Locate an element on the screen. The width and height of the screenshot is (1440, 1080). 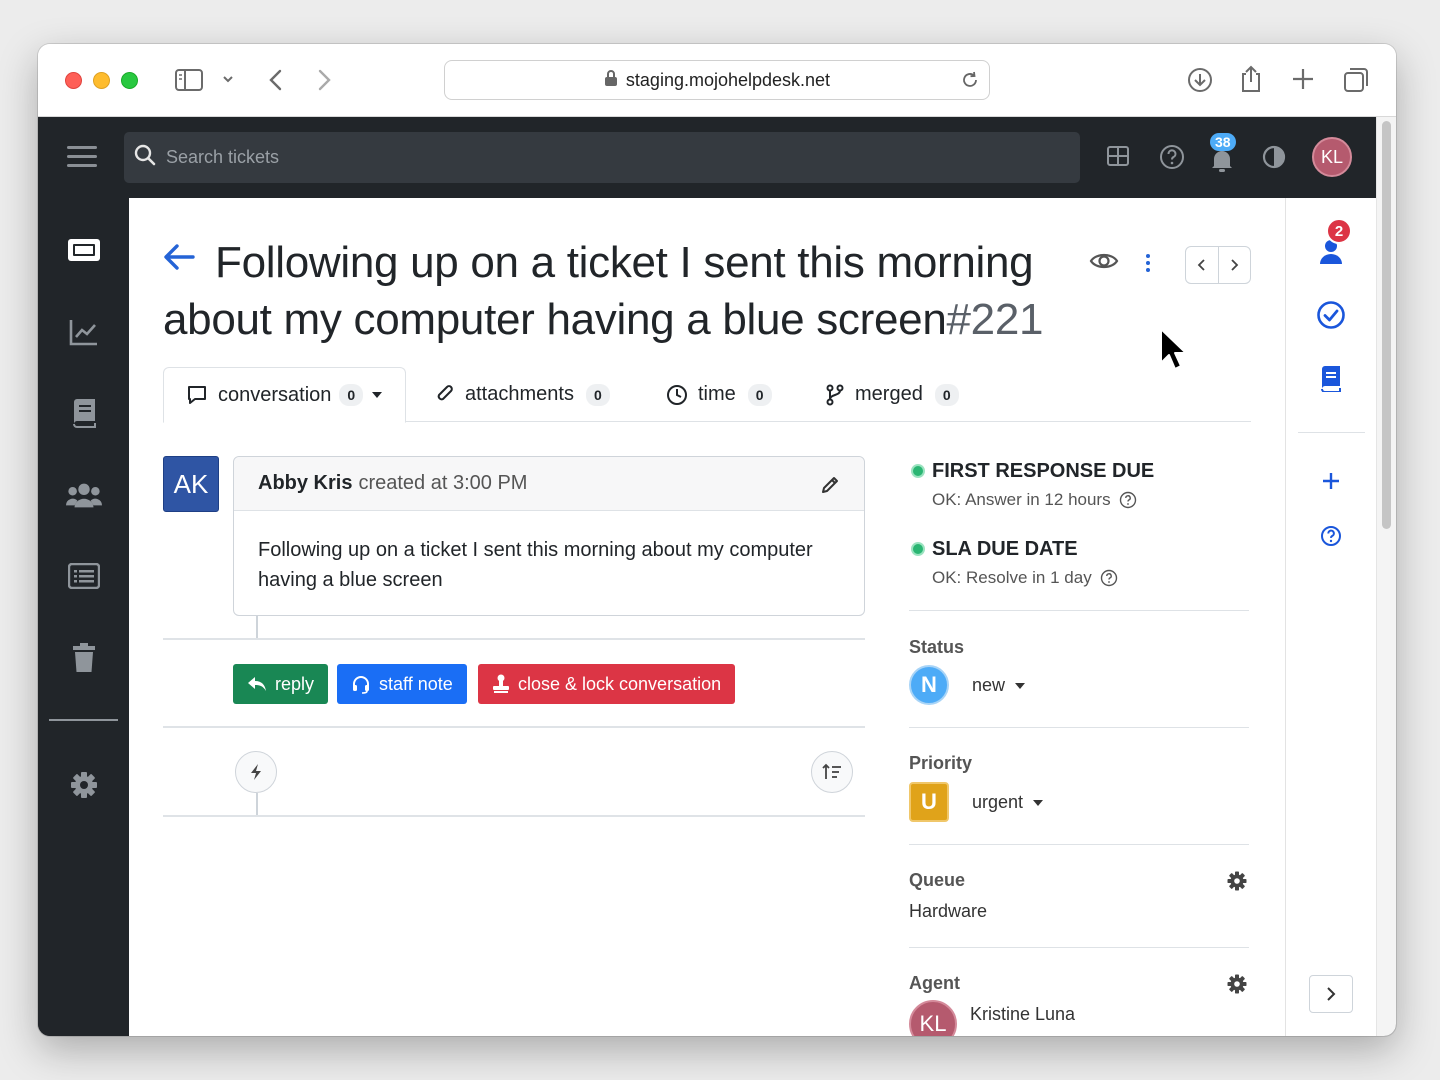
staff-note-label: staff note is located at coordinates (416, 683).